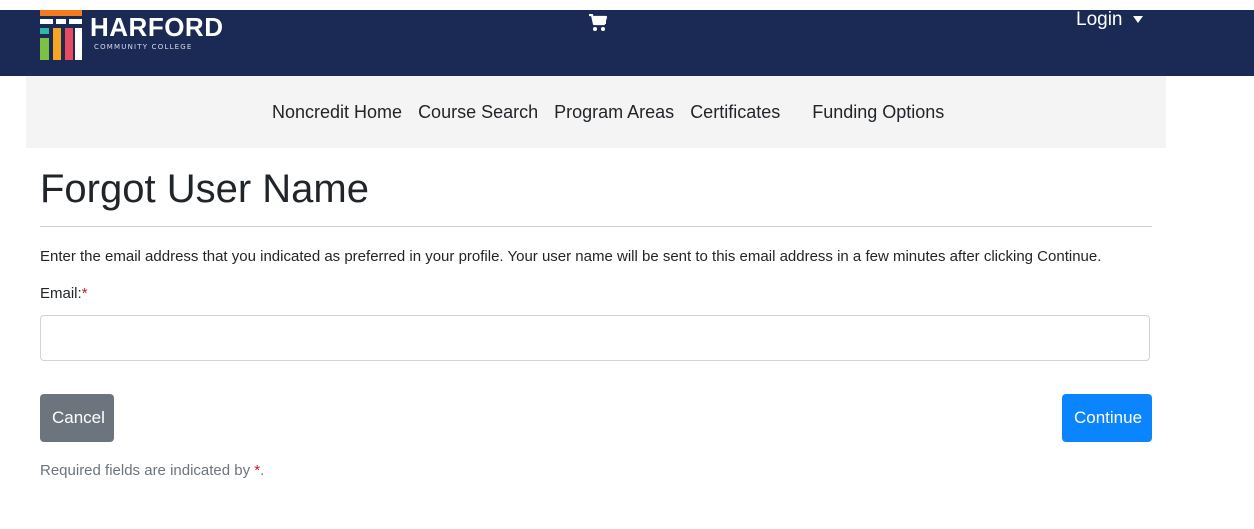 The height and width of the screenshot is (529, 1254). I want to click on nav-noncredit-home: Noncredit Home, so click(337, 112).